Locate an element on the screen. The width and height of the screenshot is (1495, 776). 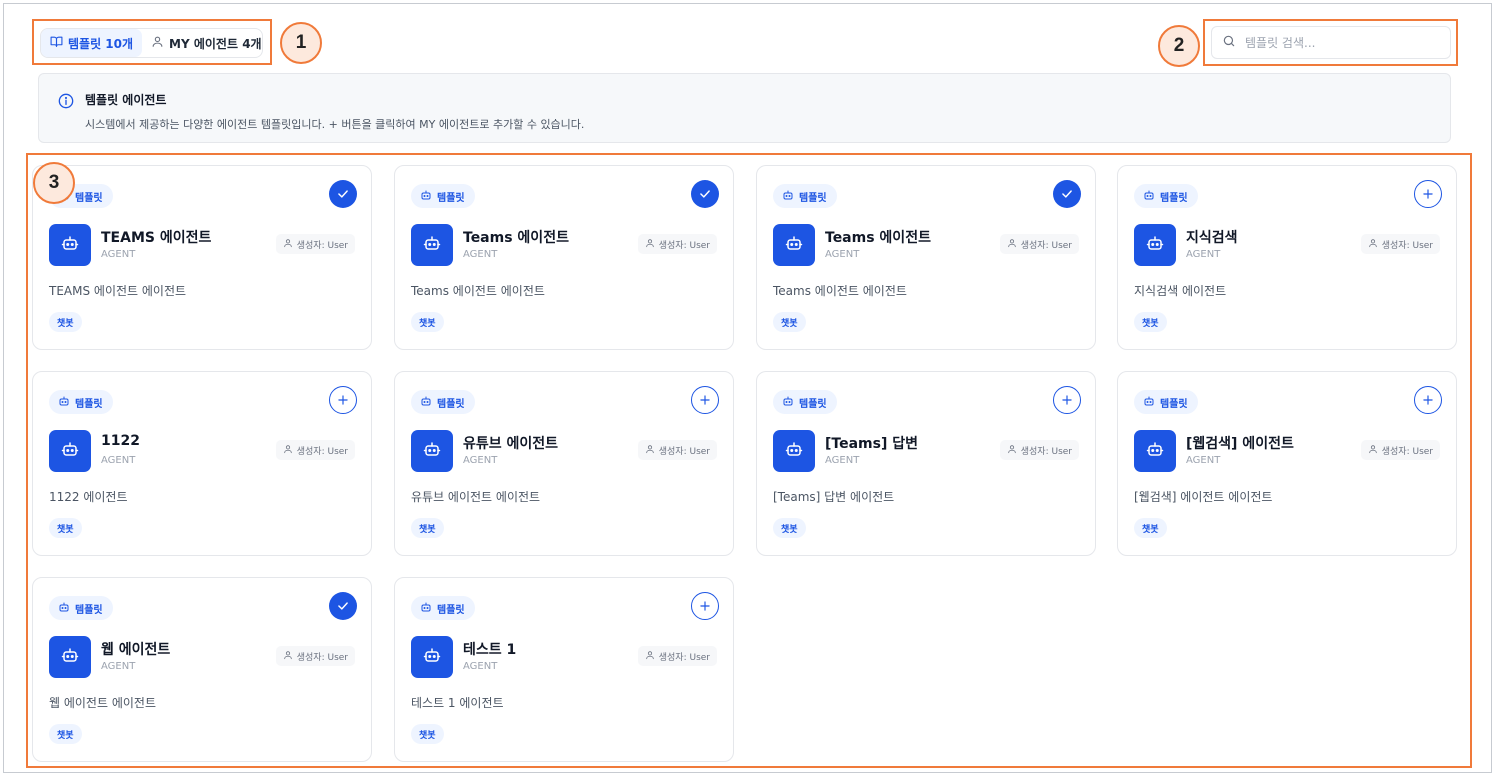
book-icon is located at coordinates (56, 43).